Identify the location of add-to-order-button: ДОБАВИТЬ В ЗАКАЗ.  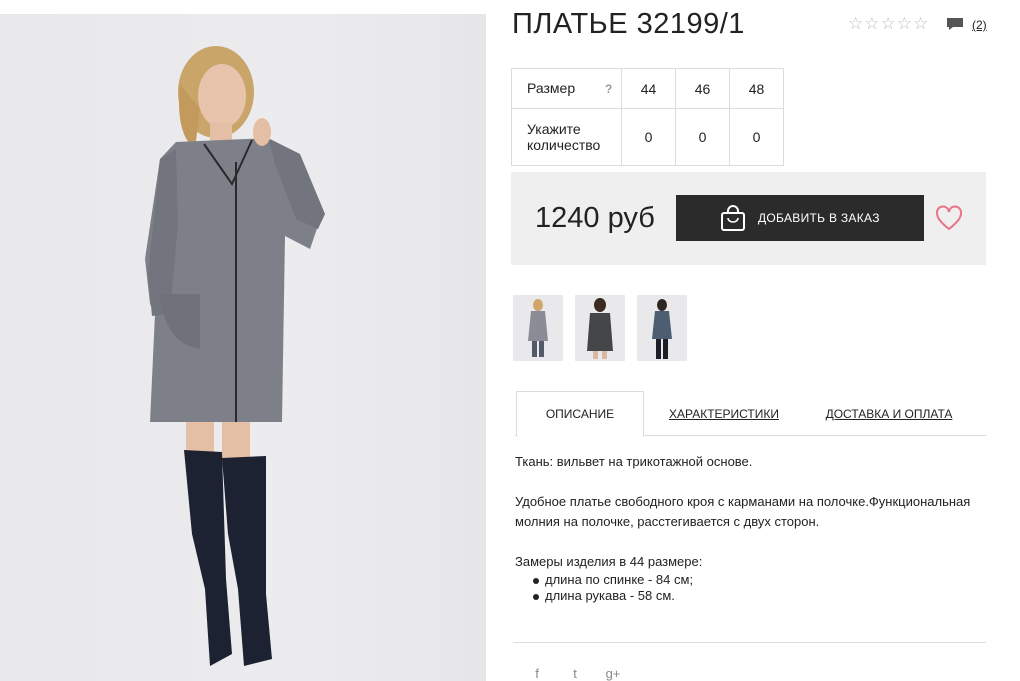
(800, 218).